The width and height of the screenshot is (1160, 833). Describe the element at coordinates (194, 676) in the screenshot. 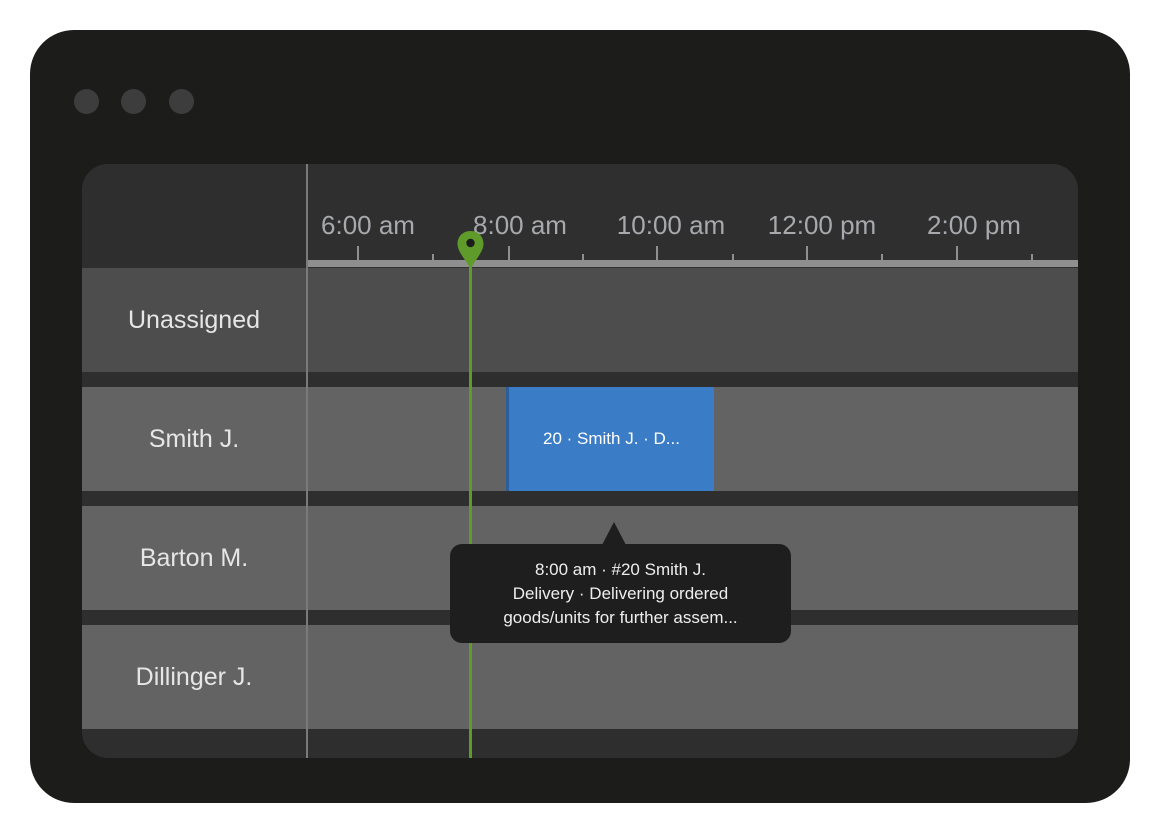

I see `resource-label: Dillinger J.` at that location.